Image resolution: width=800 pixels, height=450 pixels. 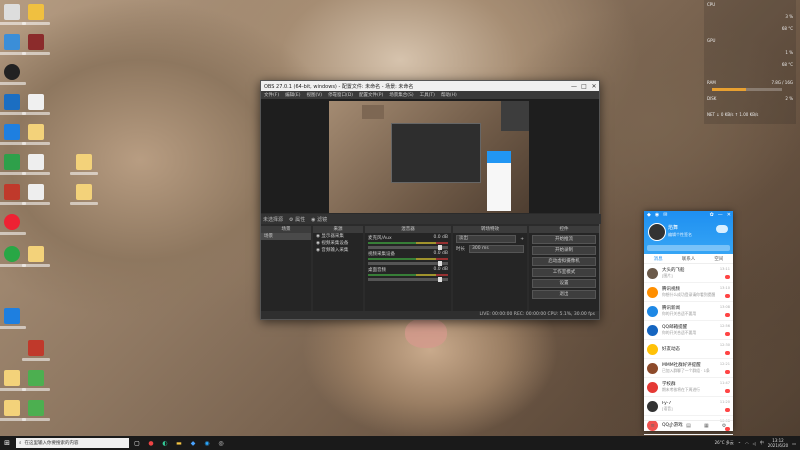 What do you see at coordinates (794, 443) in the screenshot?
I see `notification-icon: ▭` at bounding box center [794, 443].